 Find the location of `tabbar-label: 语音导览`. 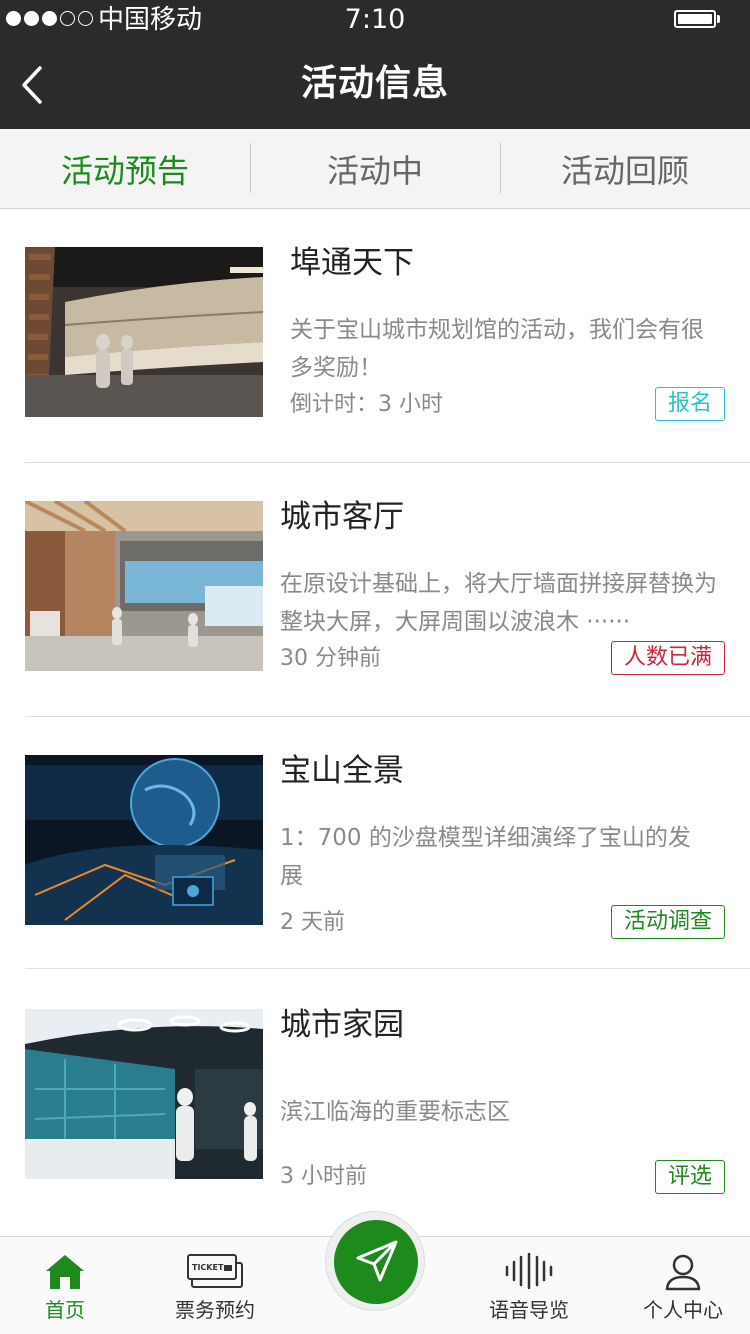

tabbar-label: 语音导览 is located at coordinates (529, 1310).